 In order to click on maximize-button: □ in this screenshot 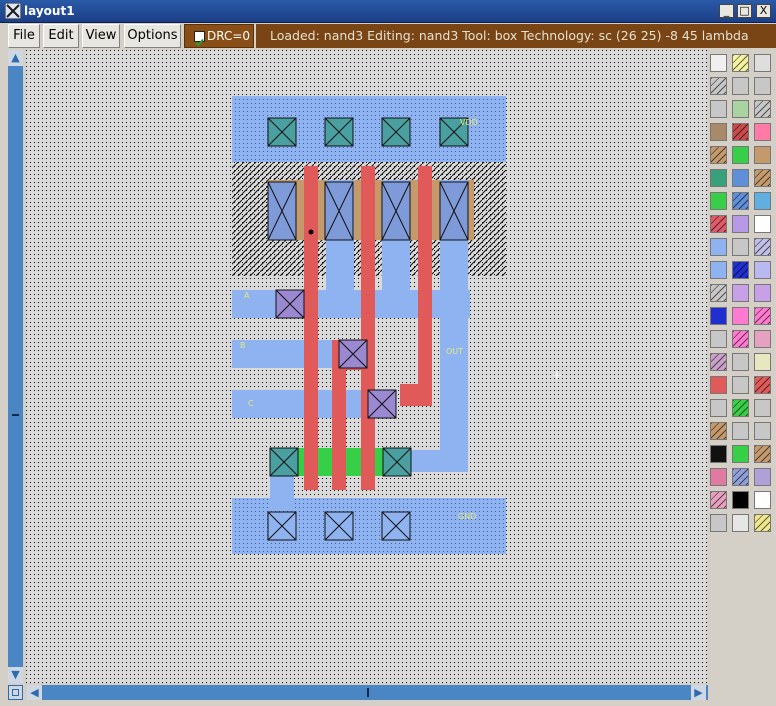, I will do `click(744, 11)`.